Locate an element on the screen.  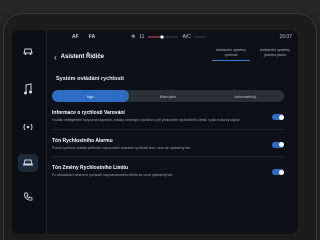
tab-speed-assist-label: Asistenční systémy rychlosti is located at coordinates (231, 52).